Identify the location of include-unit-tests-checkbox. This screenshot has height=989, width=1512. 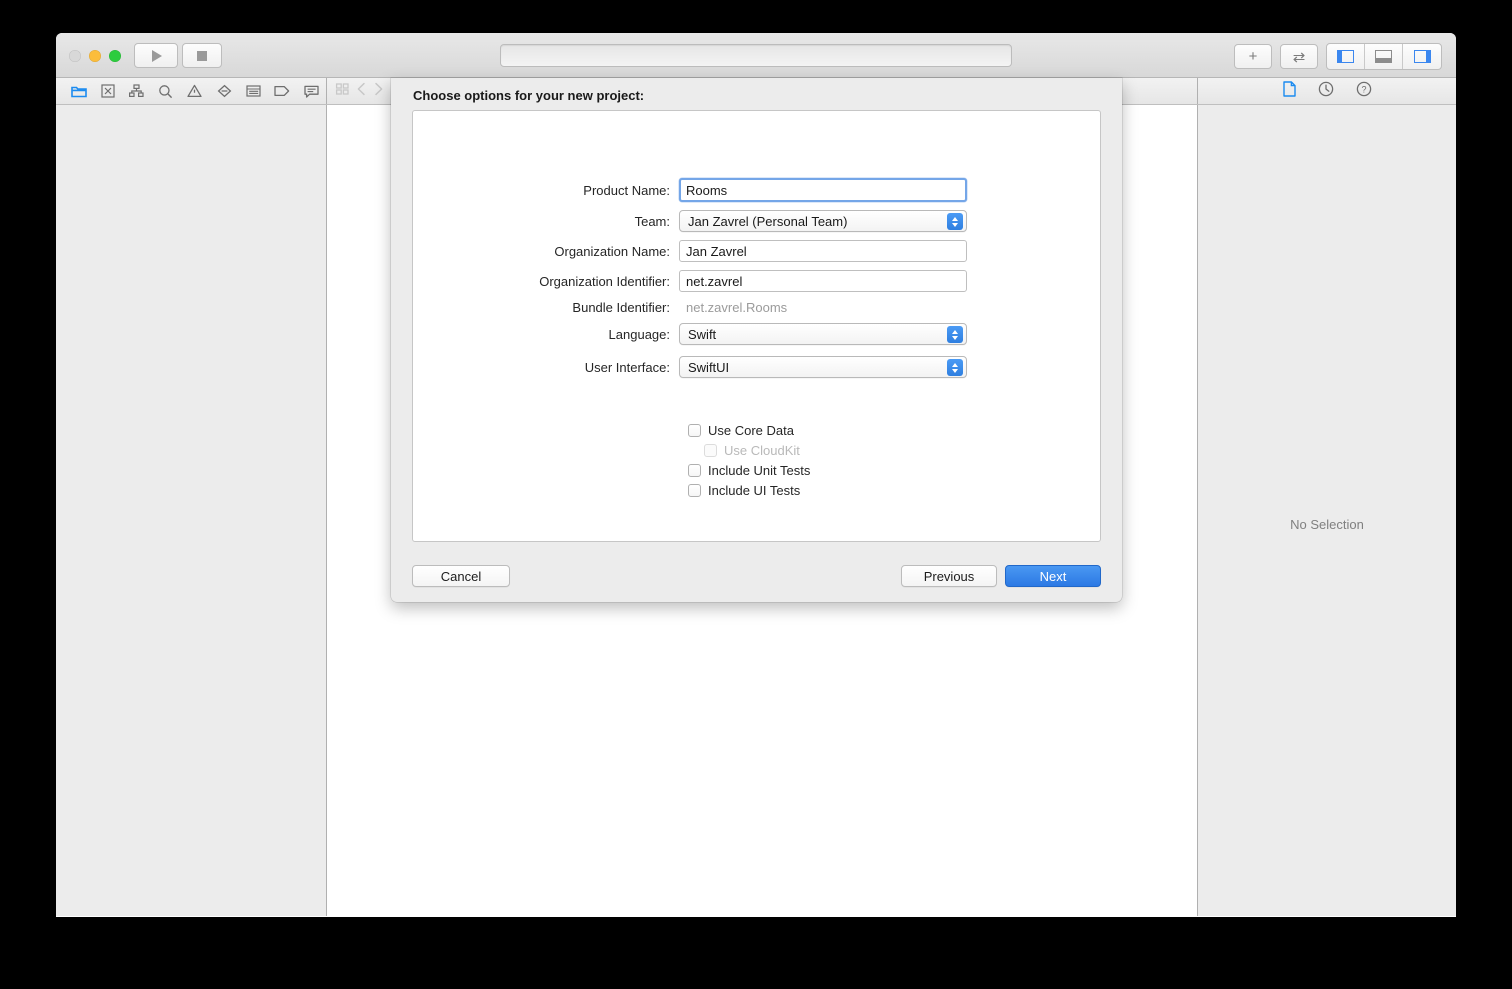
(694, 470).